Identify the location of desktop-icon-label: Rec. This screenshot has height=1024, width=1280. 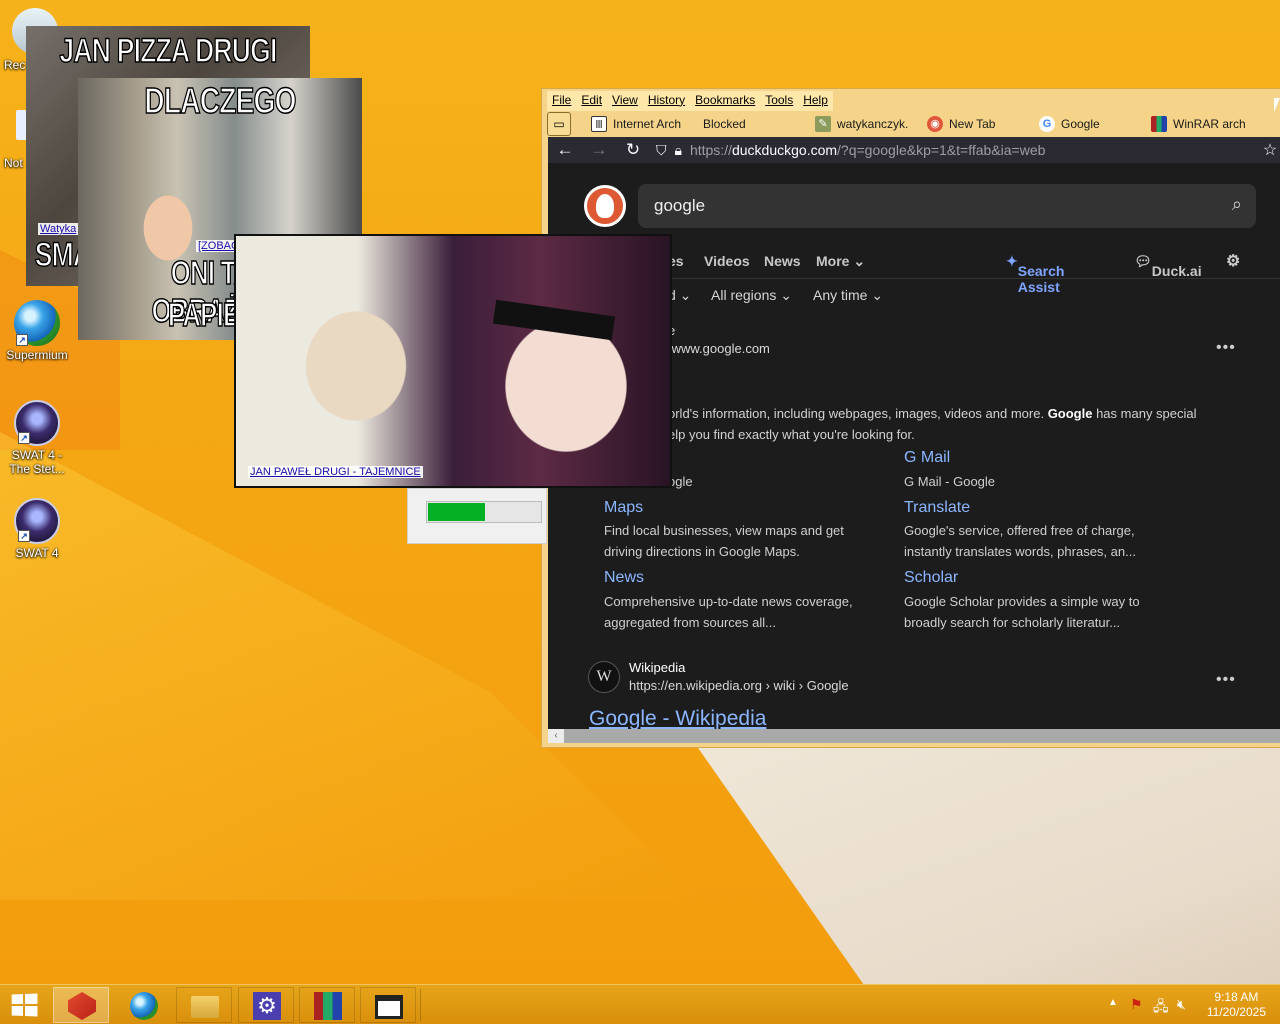
(15, 65).